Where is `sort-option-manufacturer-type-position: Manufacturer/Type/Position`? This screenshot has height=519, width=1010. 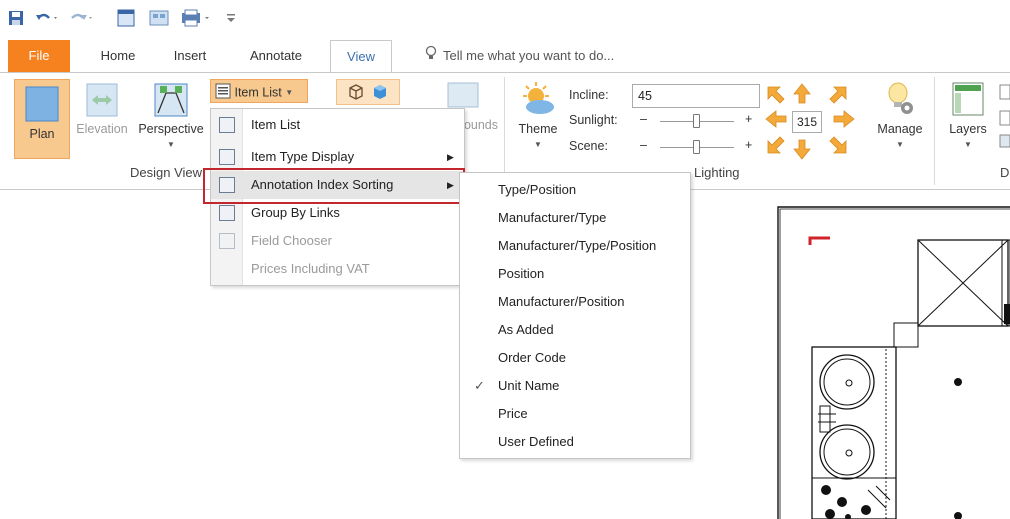
sort-option-manufacturer-type-position: Manufacturer/Type/Position is located at coordinates (575, 246).